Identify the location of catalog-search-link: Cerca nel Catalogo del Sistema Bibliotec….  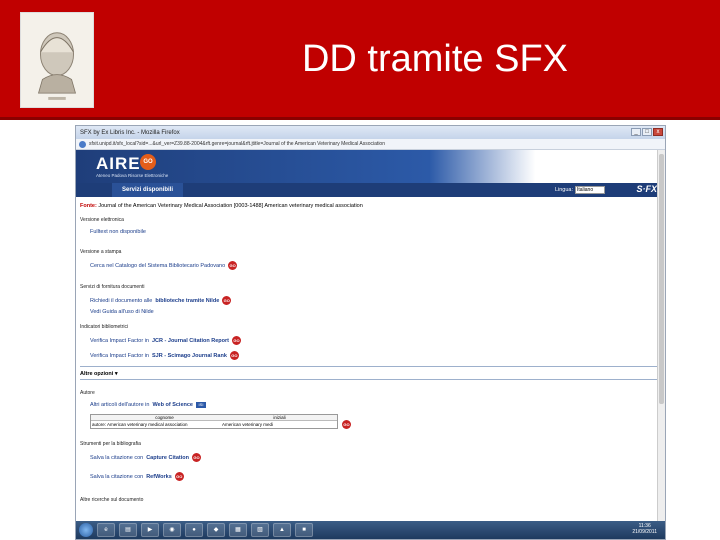
(377, 265).